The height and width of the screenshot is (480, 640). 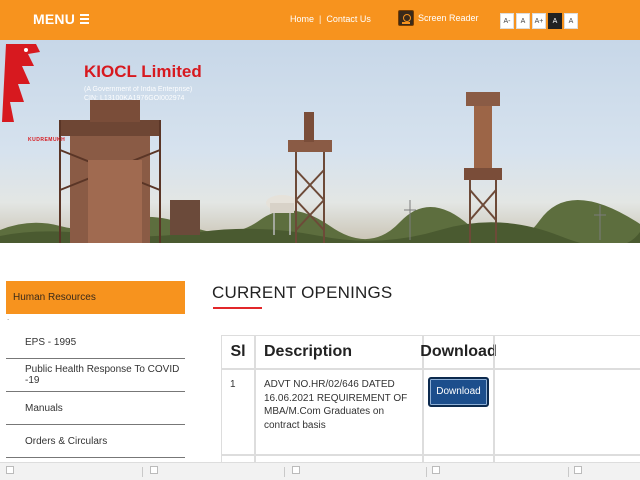 I want to click on screen-reader-link: Screen Reader, so click(x=438, y=18).